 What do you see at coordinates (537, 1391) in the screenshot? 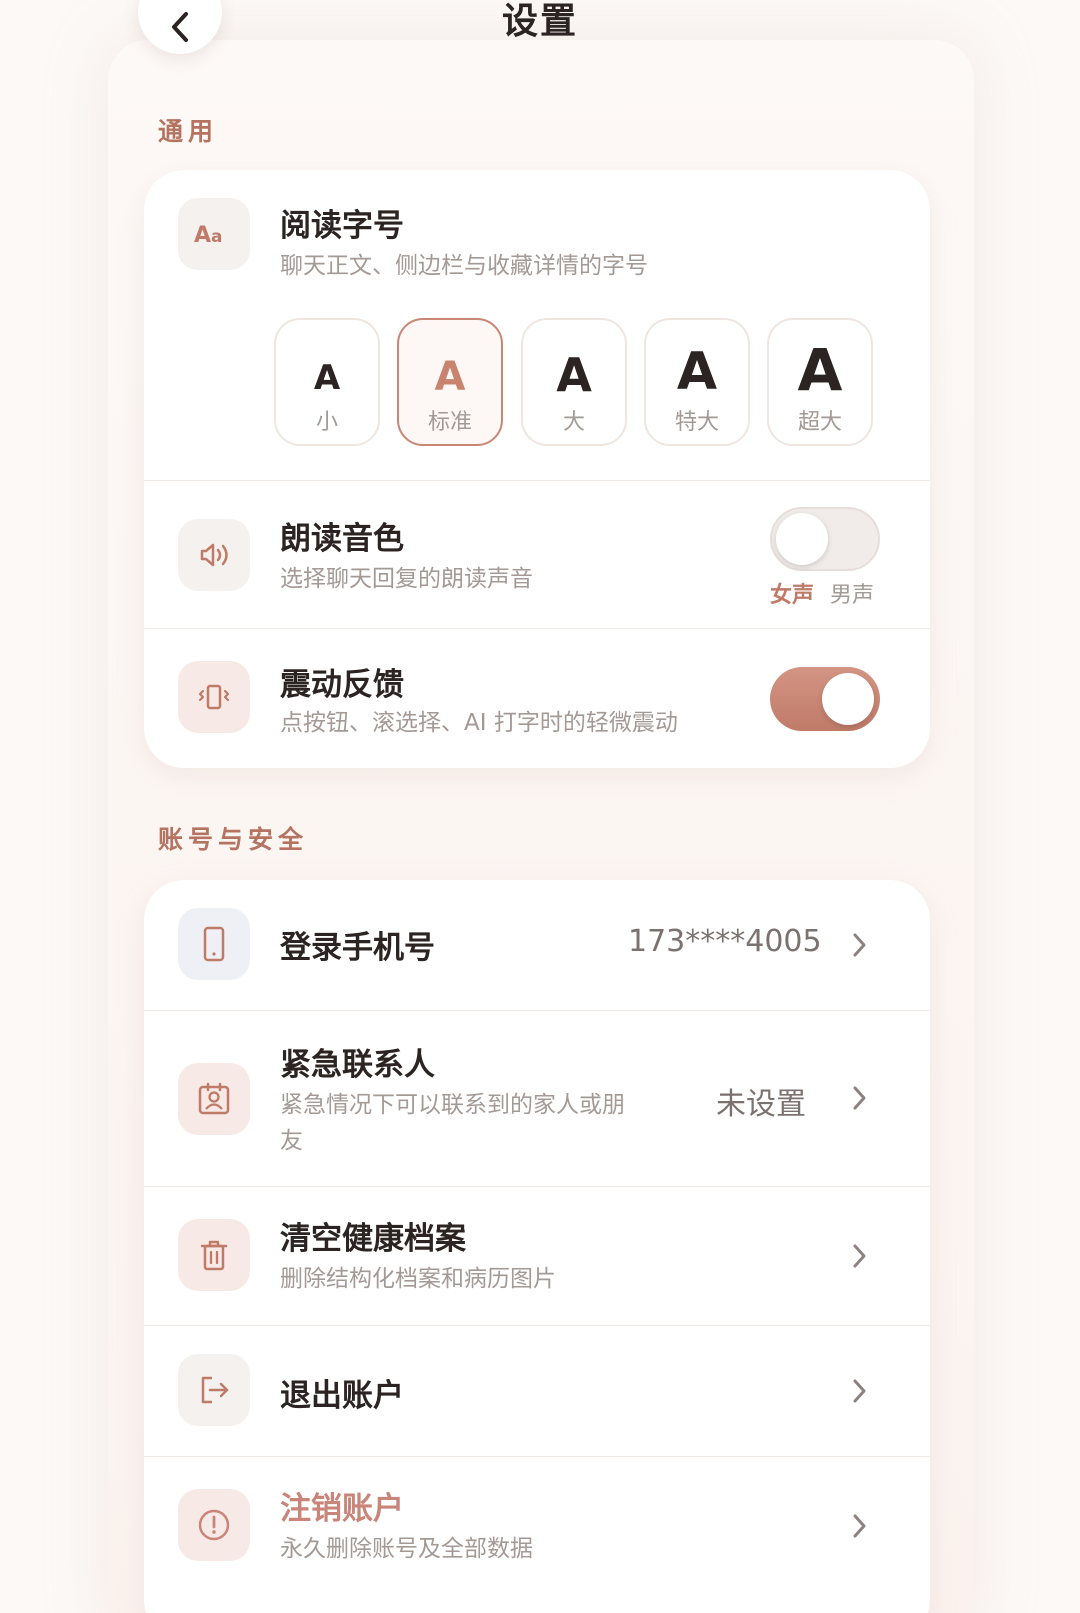
I see `logout-row: 退出账户` at bounding box center [537, 1391].